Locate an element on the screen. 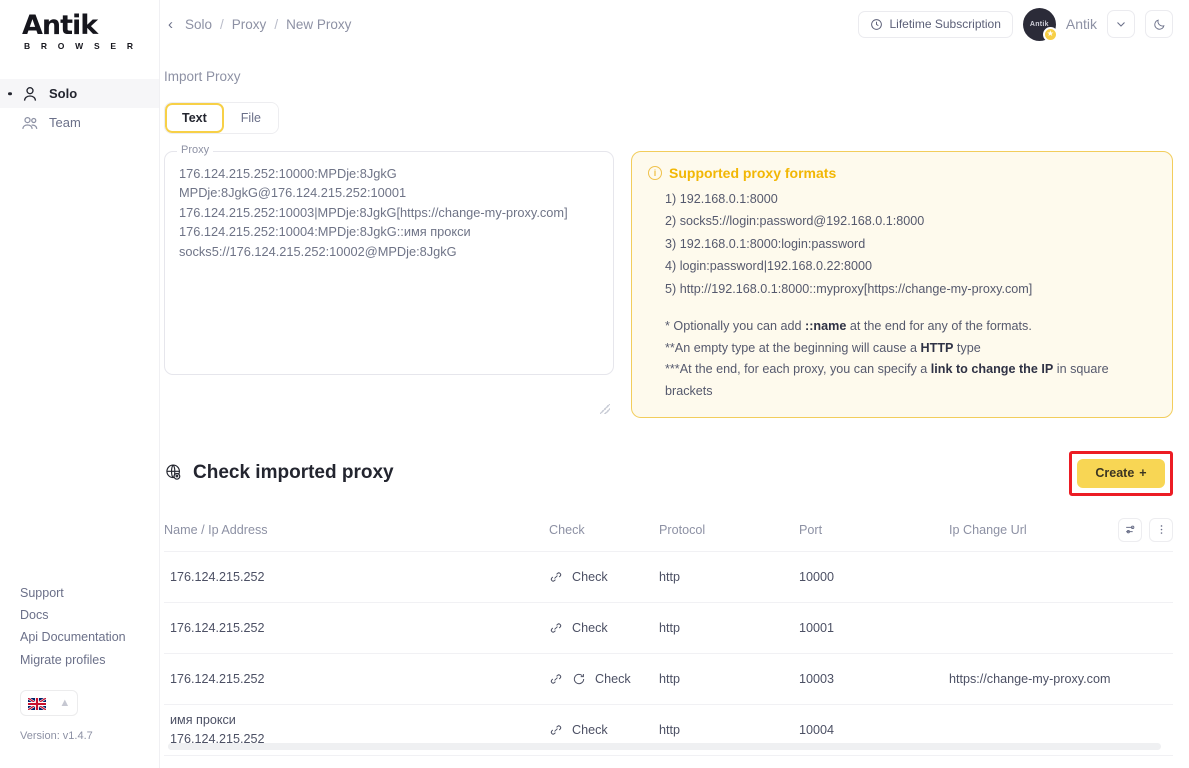  create-button: Create + is located at coordinates (1121, 473).